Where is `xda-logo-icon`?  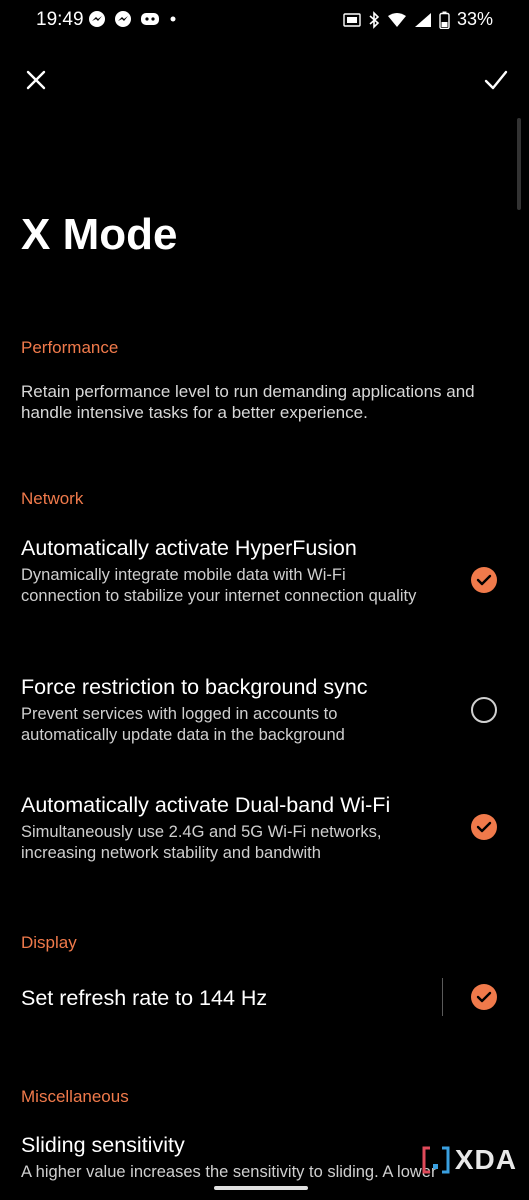
xda-logo-icon is located at coordinates (436, 1160).